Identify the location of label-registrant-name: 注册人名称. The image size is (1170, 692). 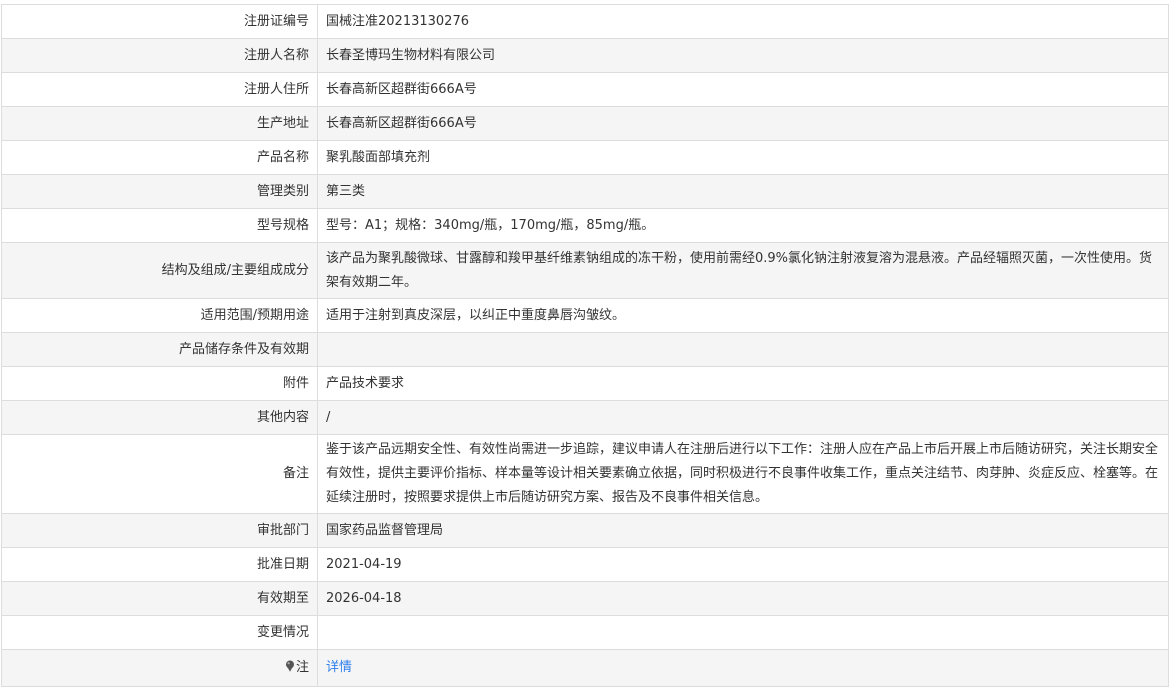
(159, 55).